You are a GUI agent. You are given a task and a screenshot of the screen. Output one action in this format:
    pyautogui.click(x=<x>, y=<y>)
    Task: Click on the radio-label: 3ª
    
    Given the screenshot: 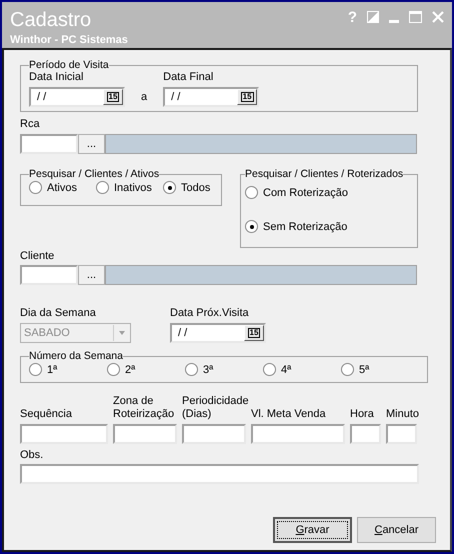 What is the action you would take?
    pyautogui.click(x=208, y=370)
    